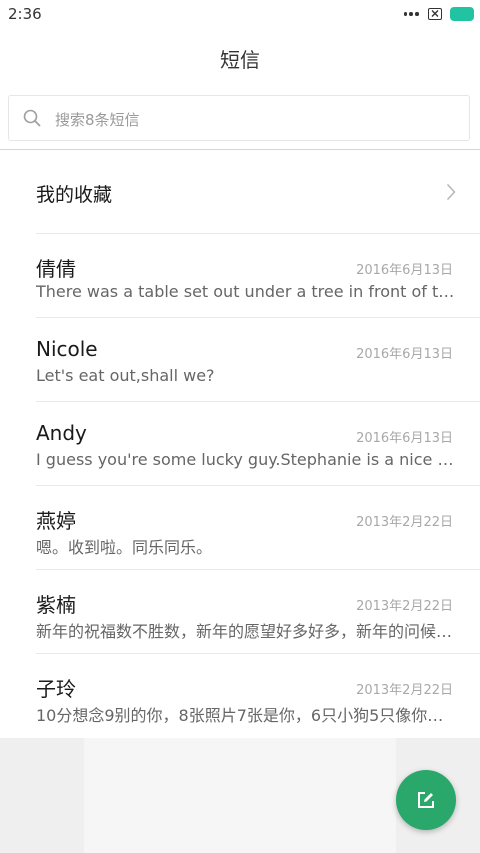 The width and height of the screenshot is (480, 853). What do you see at coordinates (240, 60) in the screenshot?
I see `page-title: 短信` at bounding box center [240, 60].